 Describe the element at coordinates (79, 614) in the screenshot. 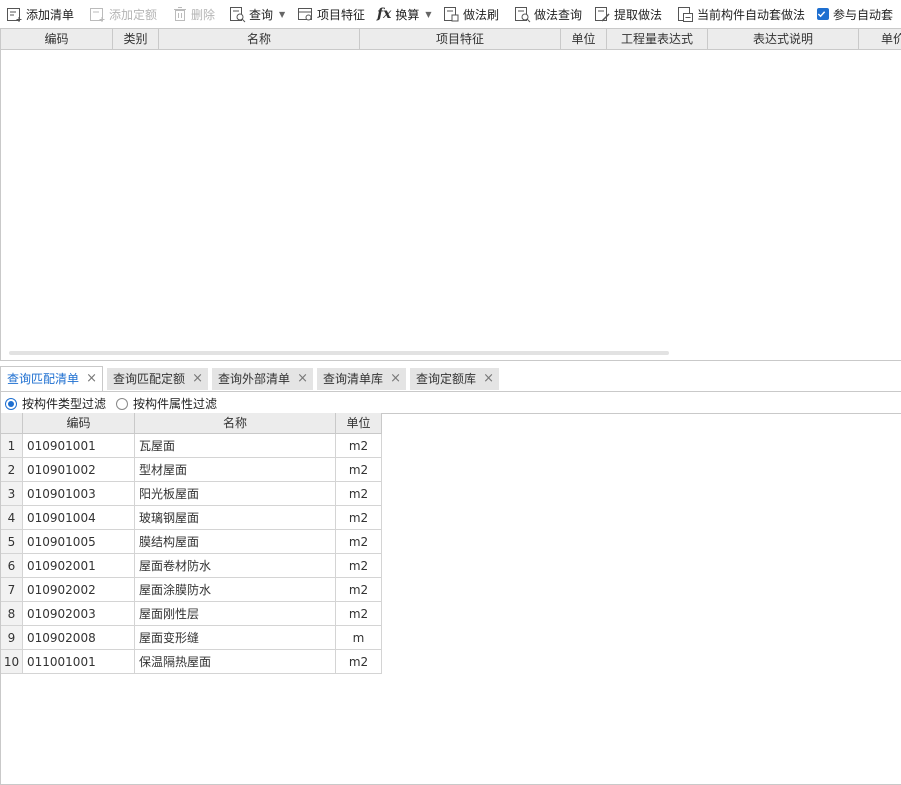

I see `code-cell: 010902003` at that location.